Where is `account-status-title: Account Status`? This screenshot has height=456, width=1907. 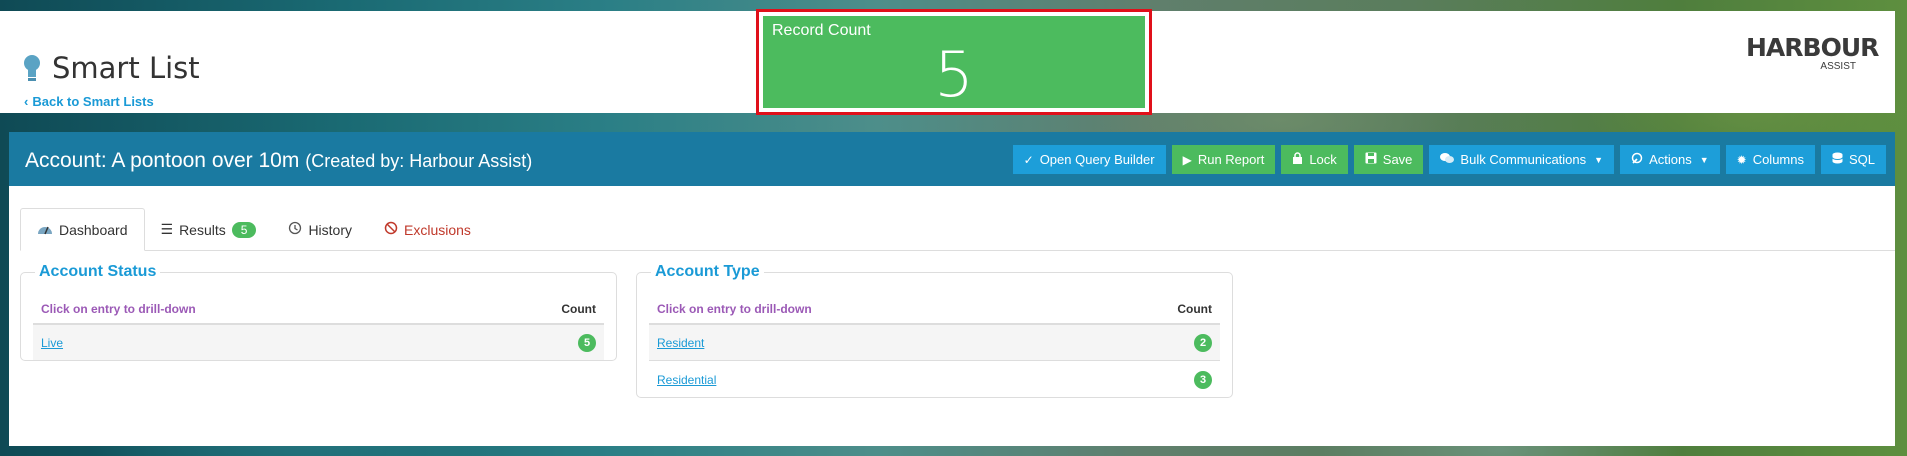 account-status-title: Account Status is located at coordinates (98, 272).